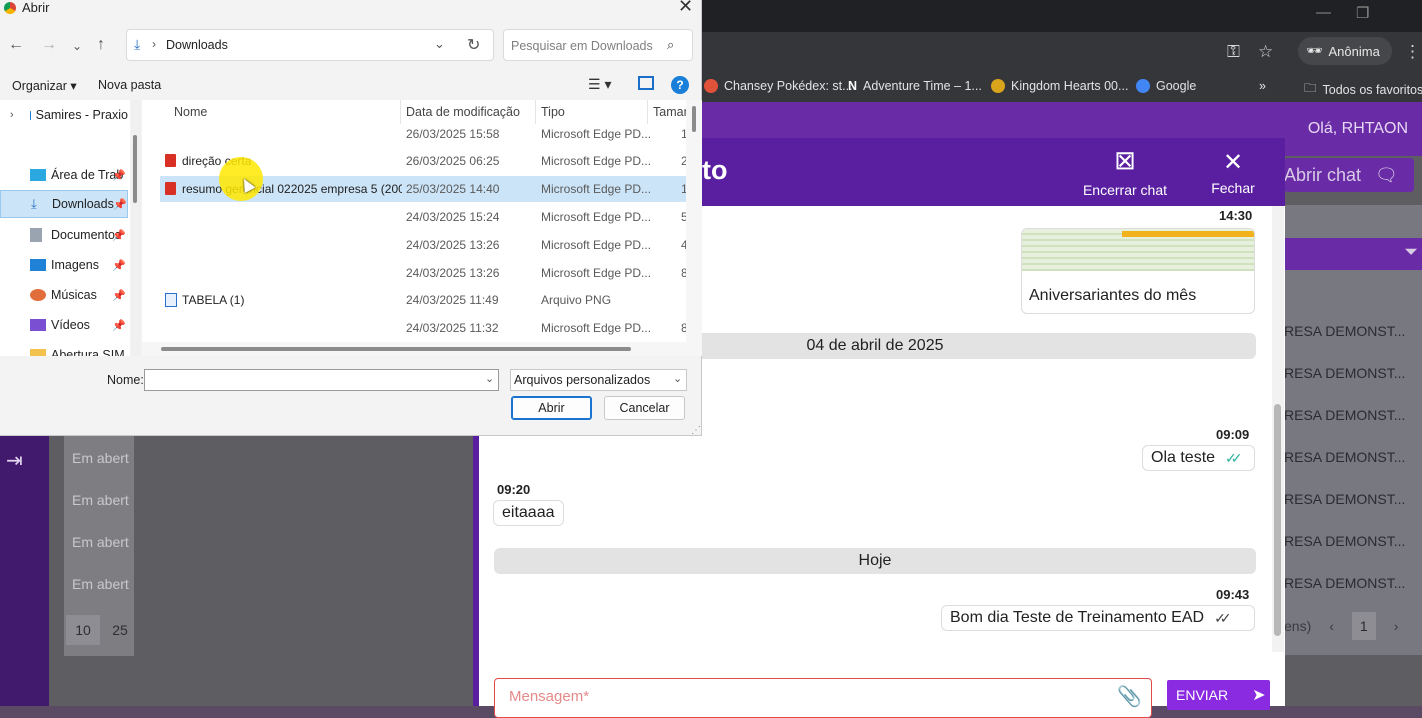 Image resolution: width=1422 pixels, height=718 pixels. What do you see at coordinates (473, 45) in the screenshot?
I see `refresh-icon: ↻` at bounding box center [473, 45].